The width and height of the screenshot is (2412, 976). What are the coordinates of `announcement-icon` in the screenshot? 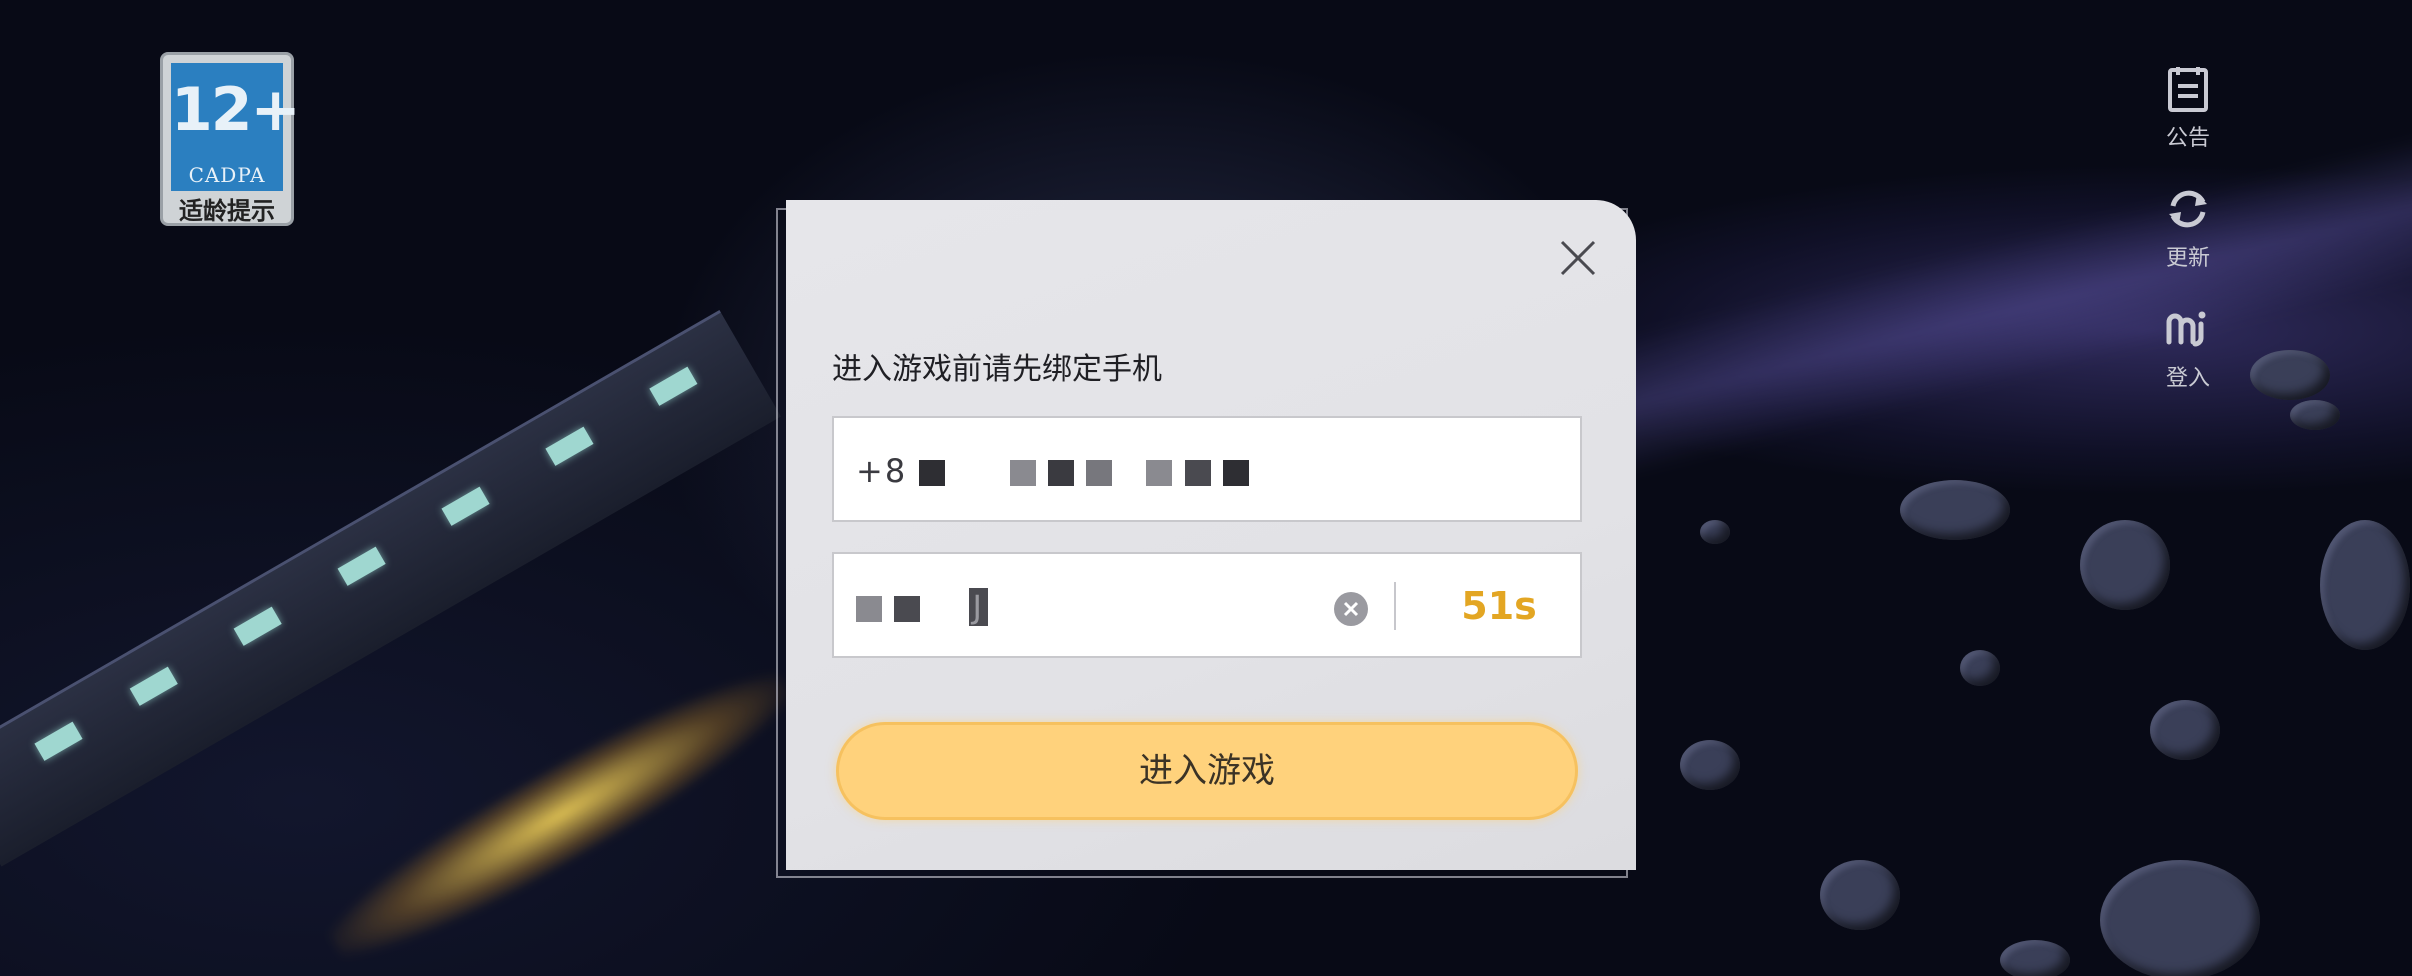 It's located at (2188, 89).